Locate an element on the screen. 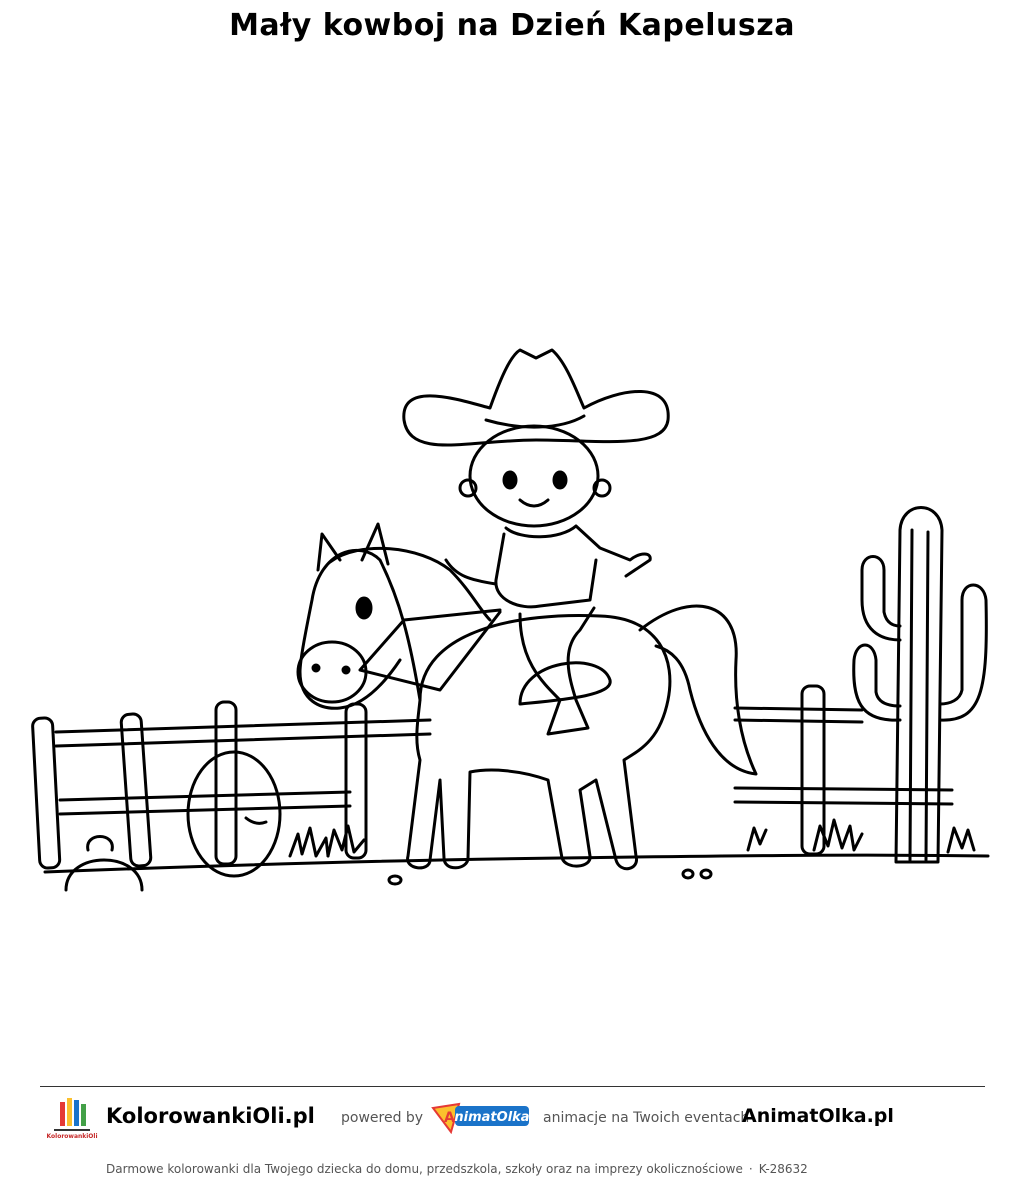 This screenshot has width=1024, height=1189. ground-line is located at coordinates (516, 863).